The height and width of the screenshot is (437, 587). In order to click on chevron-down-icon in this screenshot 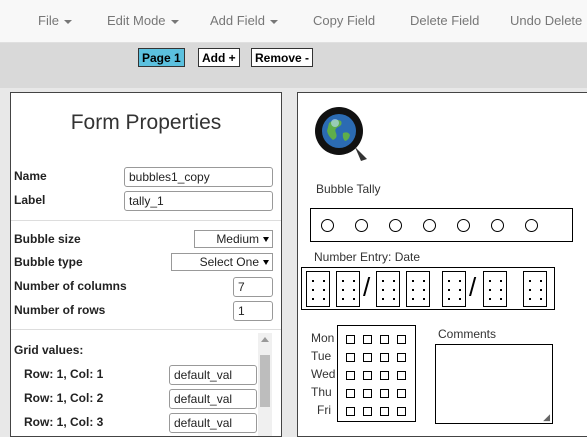, I will do `click(67, 21)`.